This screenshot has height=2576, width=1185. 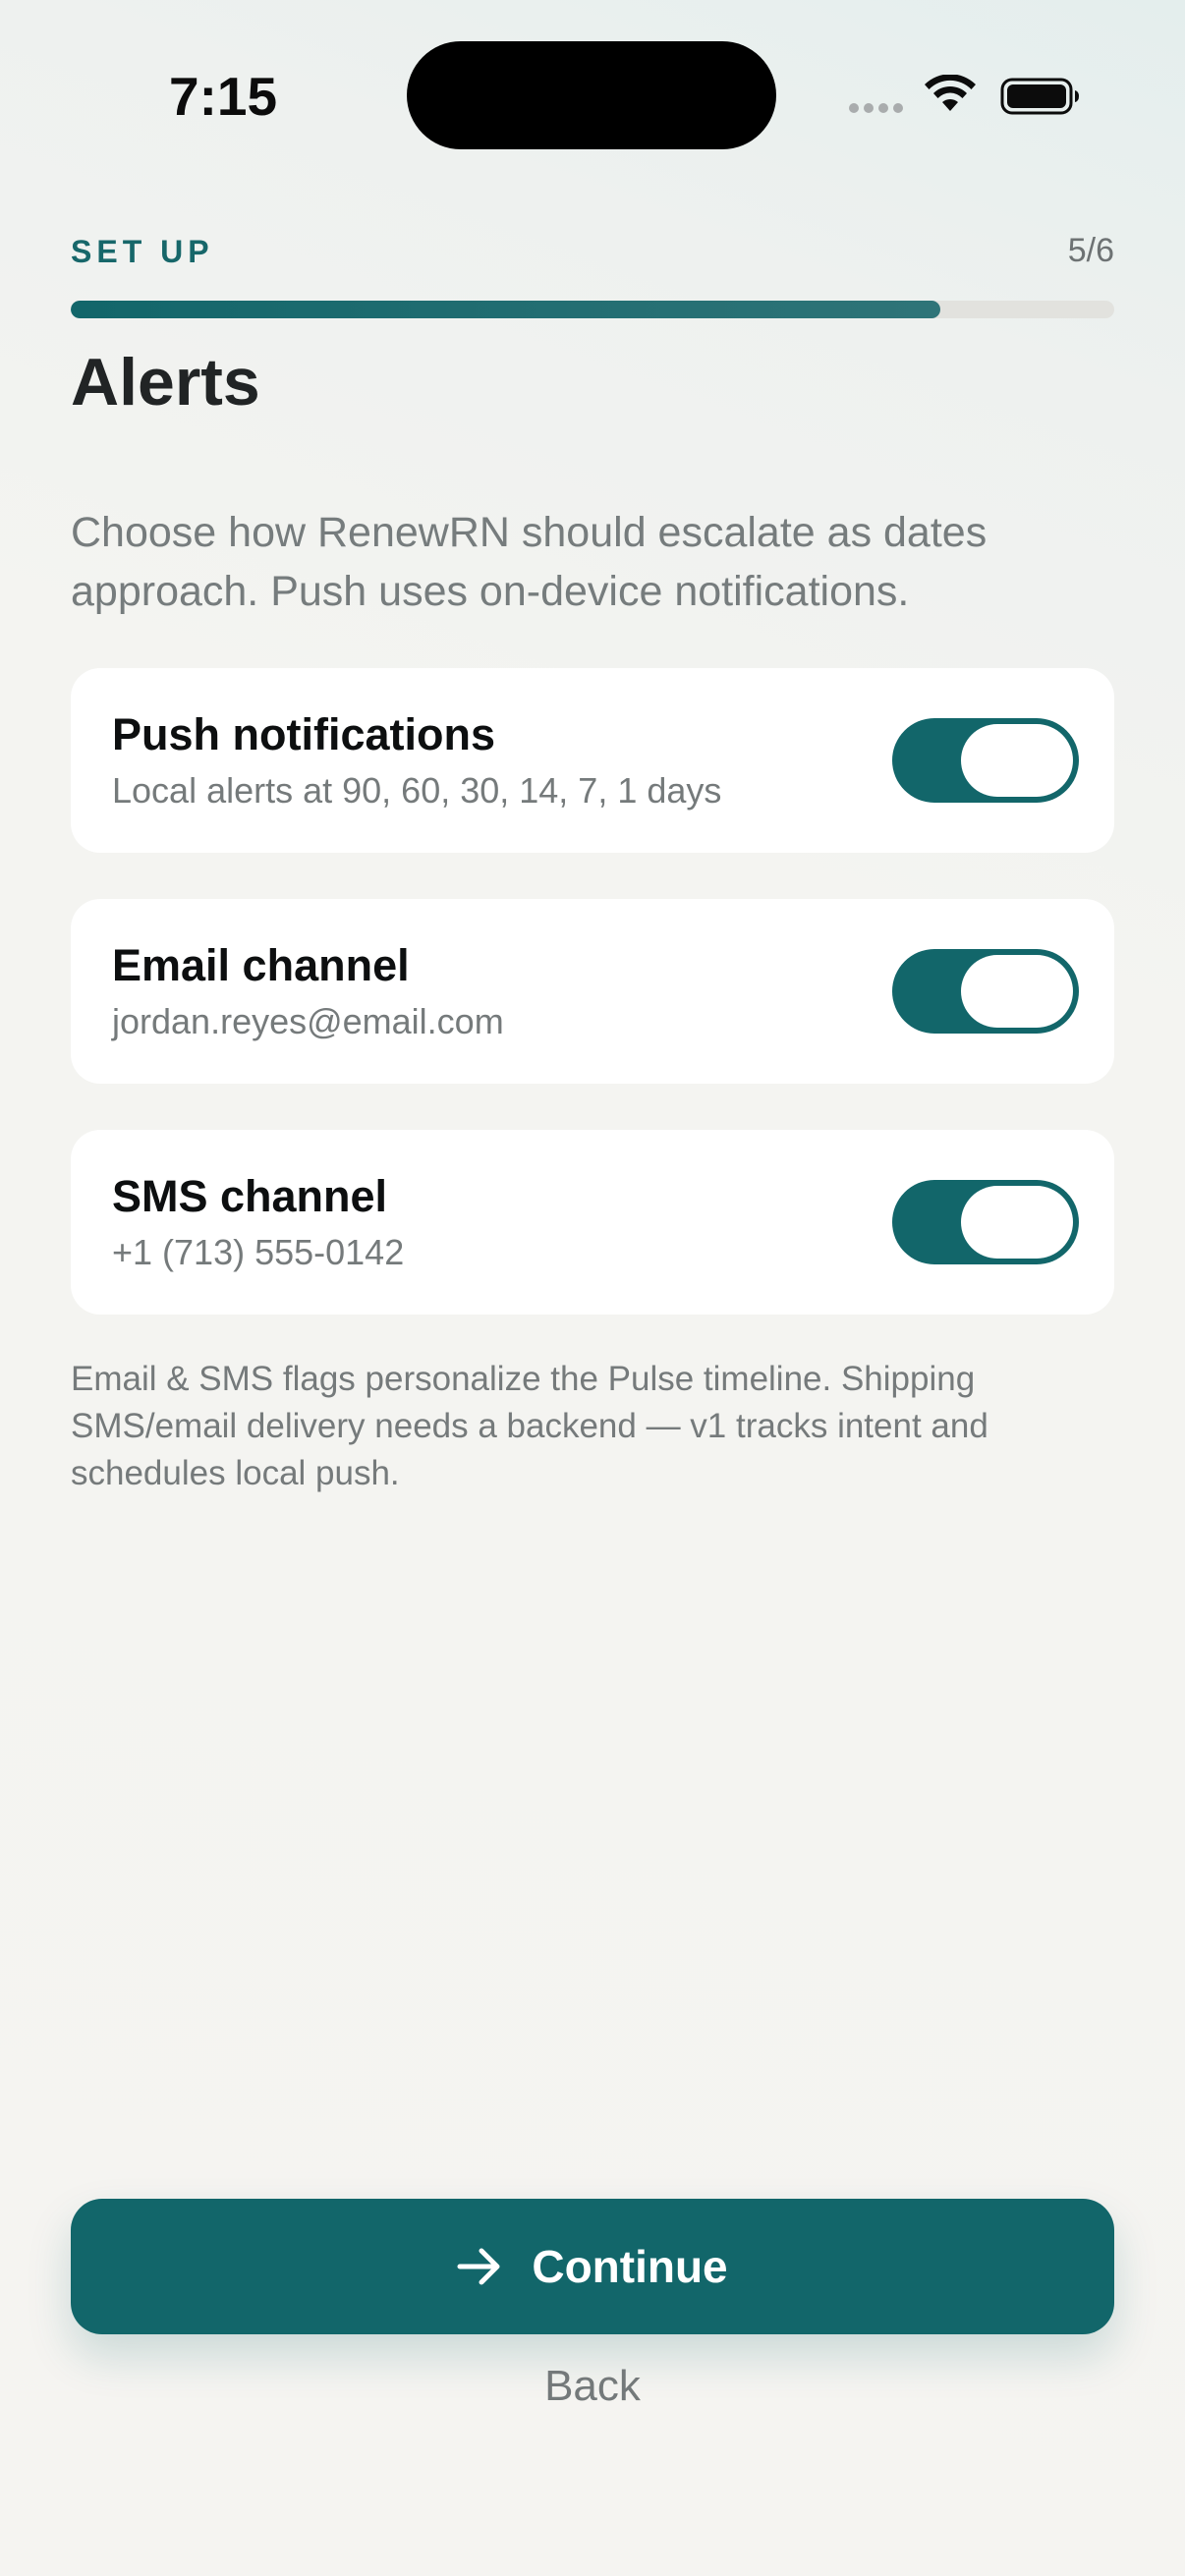 I want to click on progress-bar-fill, so click(x=505, y=309).